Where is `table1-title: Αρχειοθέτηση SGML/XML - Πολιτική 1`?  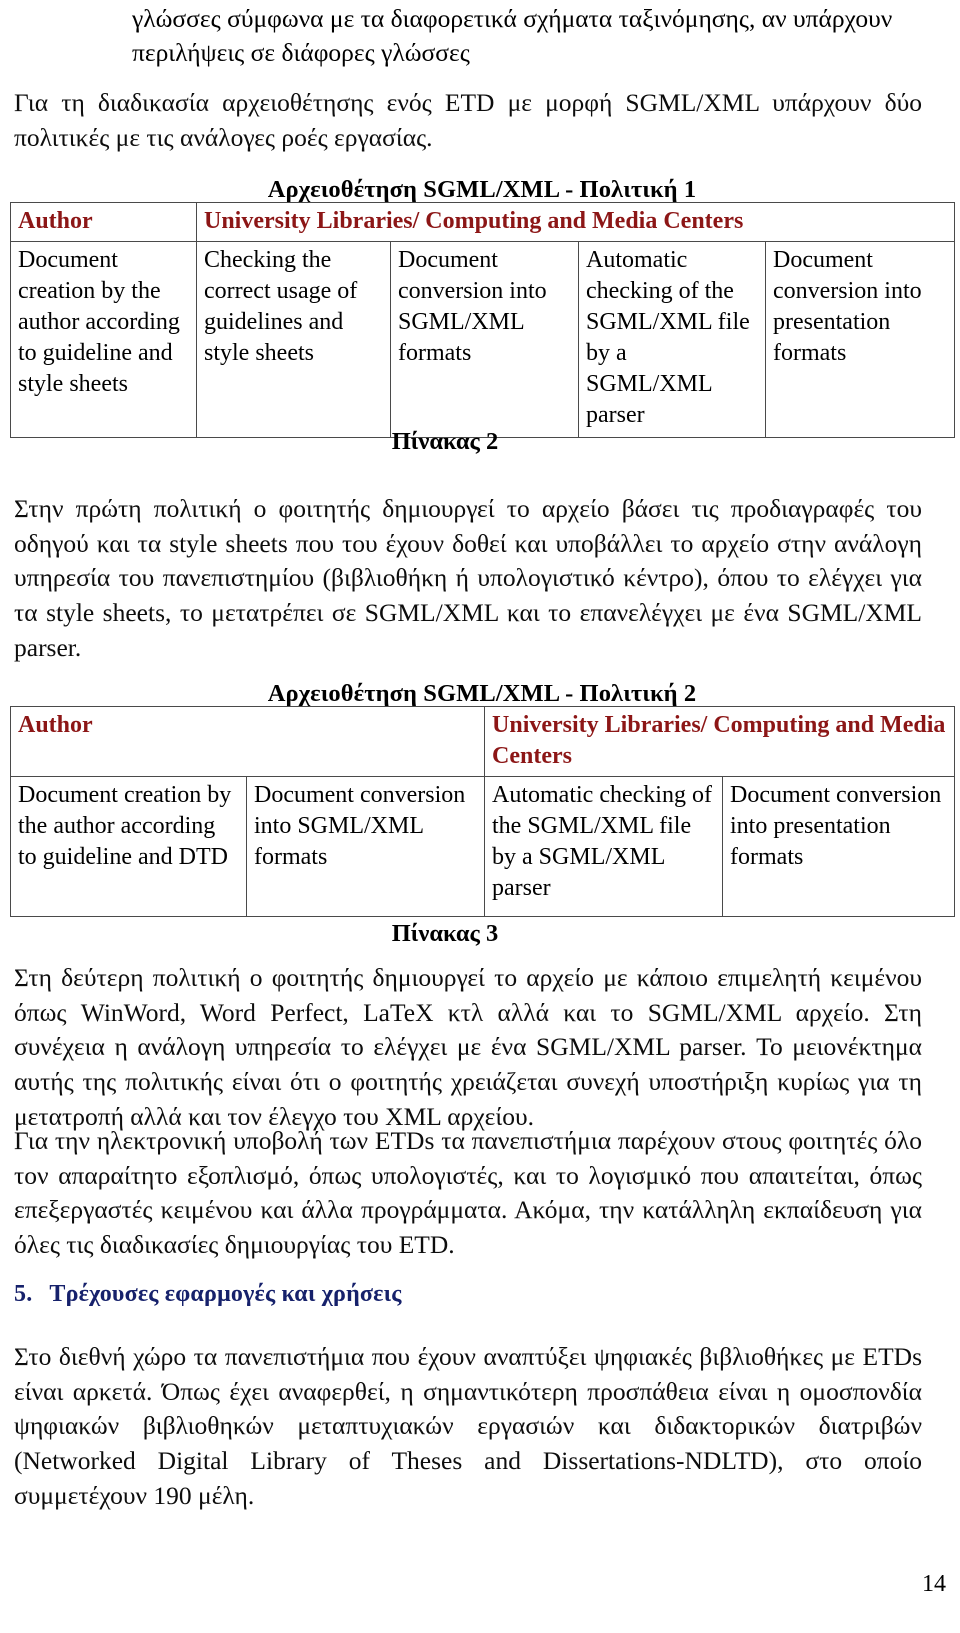 table1-title: Αρχειοθέτηση SGML/XML - Πολιτική 1 is located at coordinates (482, 189).